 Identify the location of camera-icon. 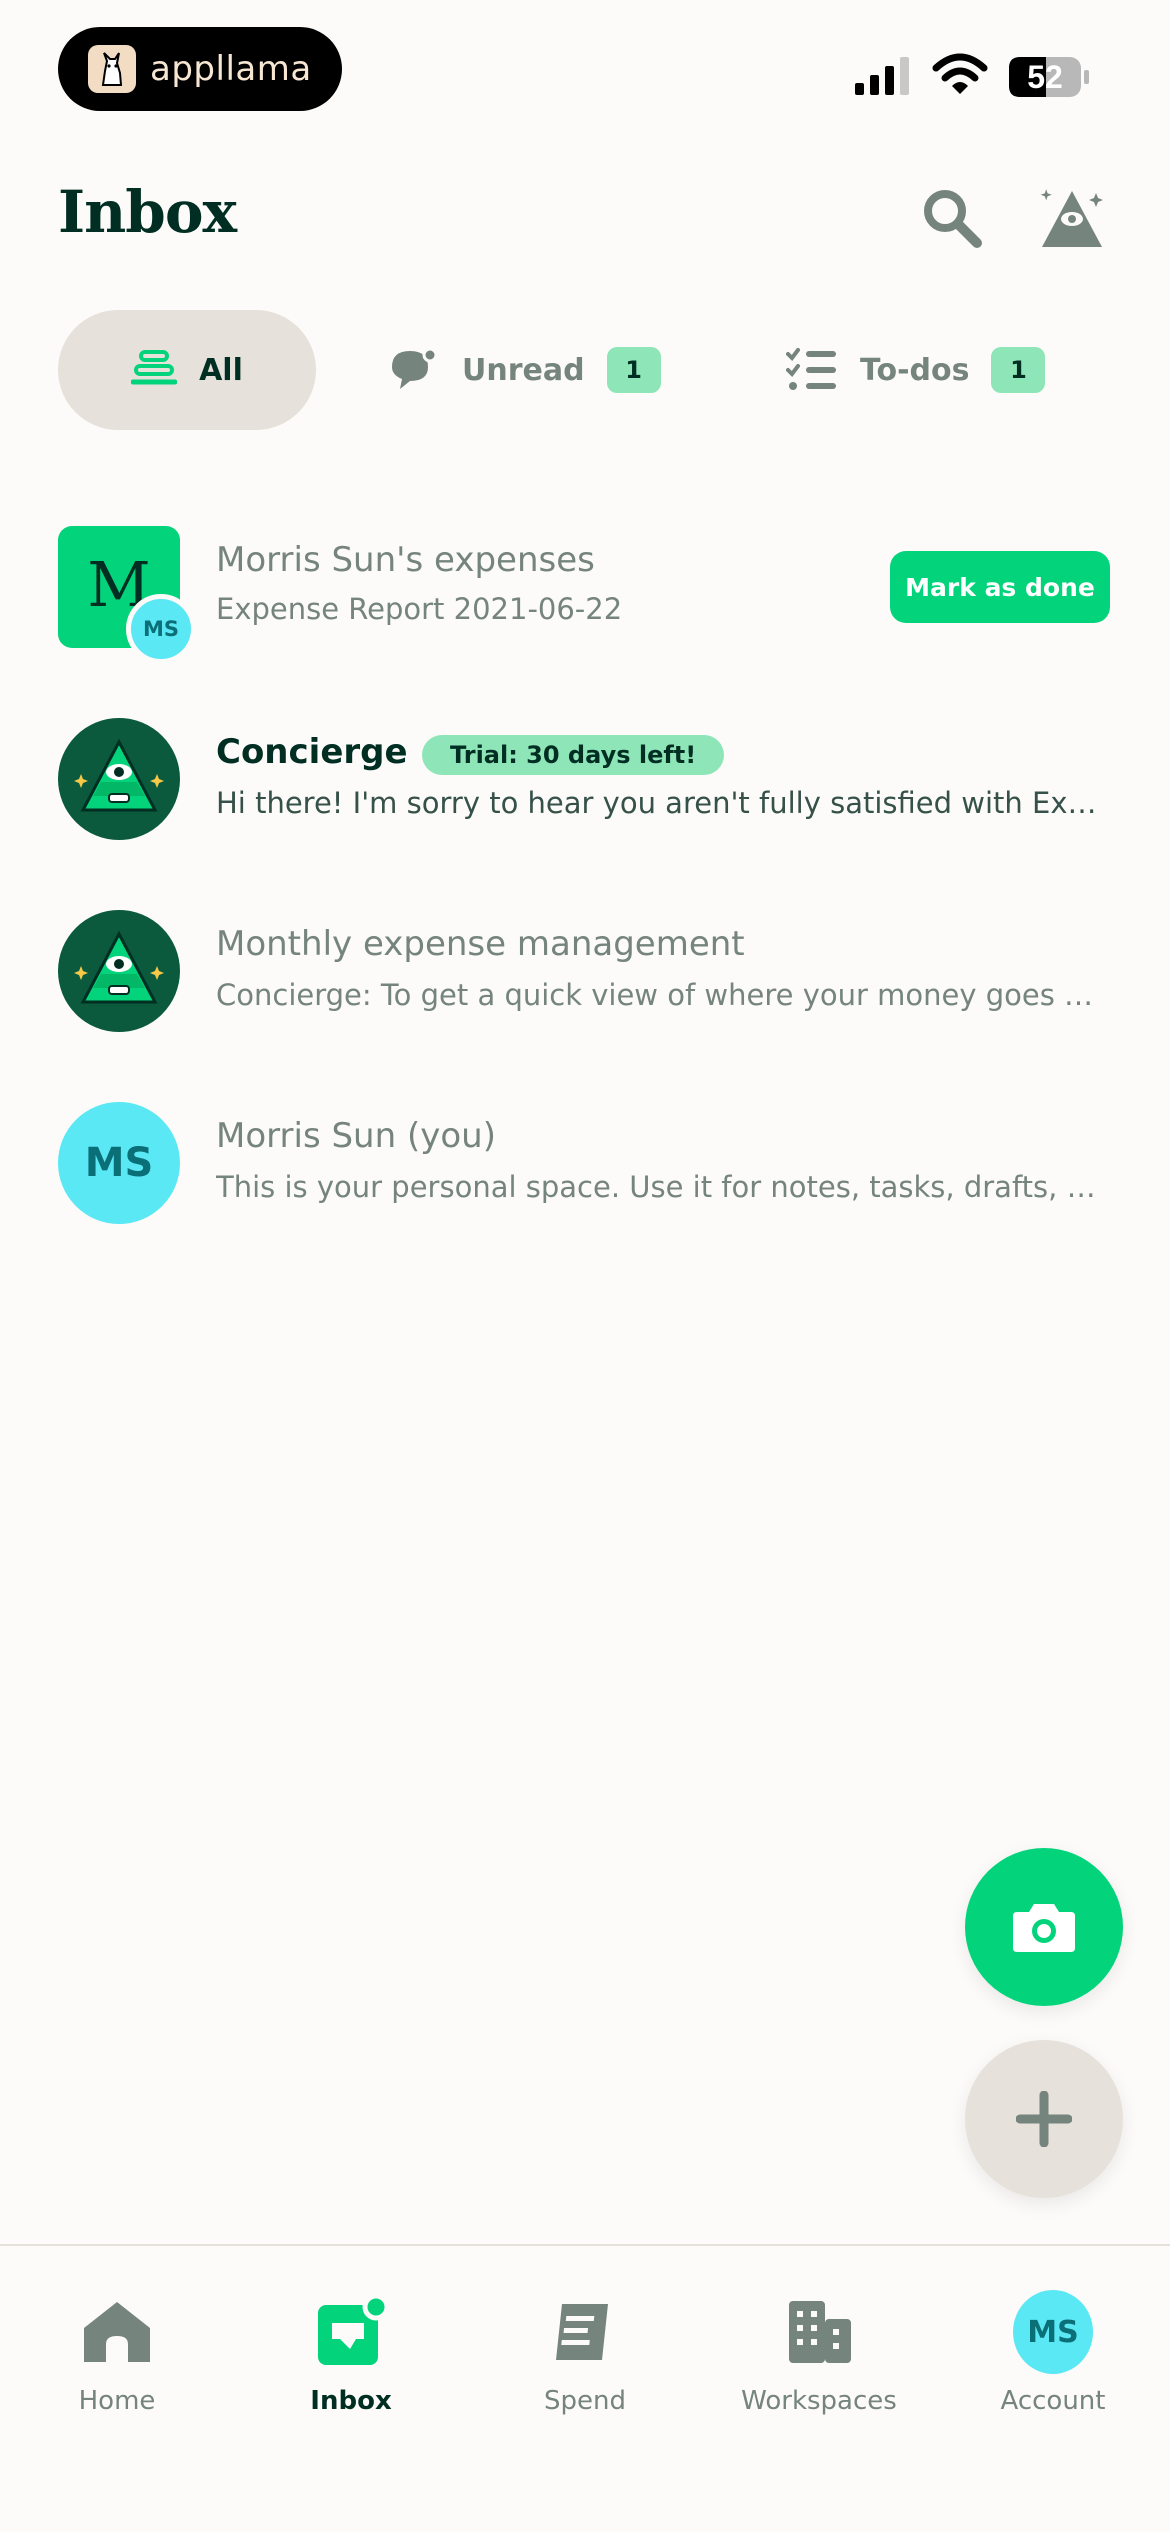
(1044, 1928).